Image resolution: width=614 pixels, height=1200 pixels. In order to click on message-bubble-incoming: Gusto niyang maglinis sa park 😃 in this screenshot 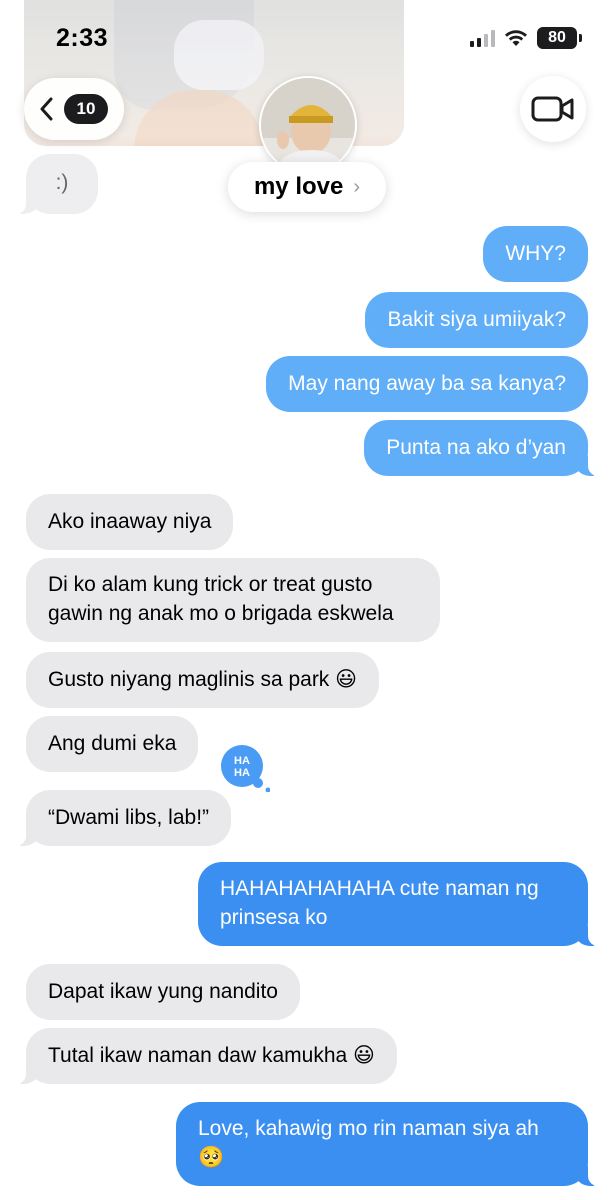, I will do `click(203, 680)`.